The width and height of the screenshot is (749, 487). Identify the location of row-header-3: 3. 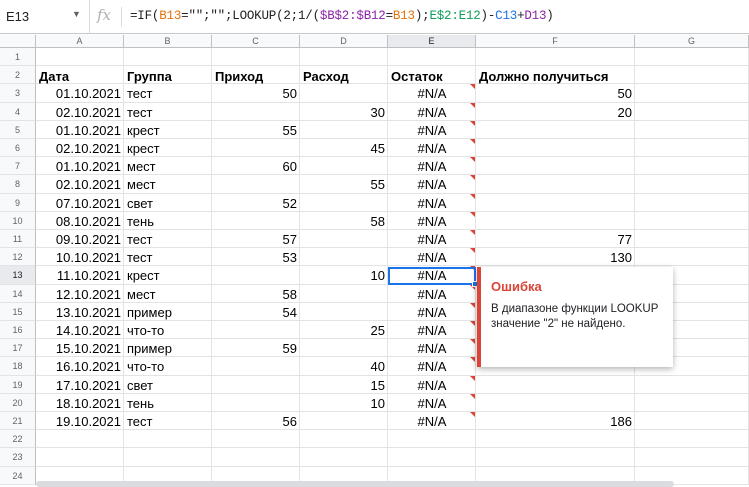
(18, 93).